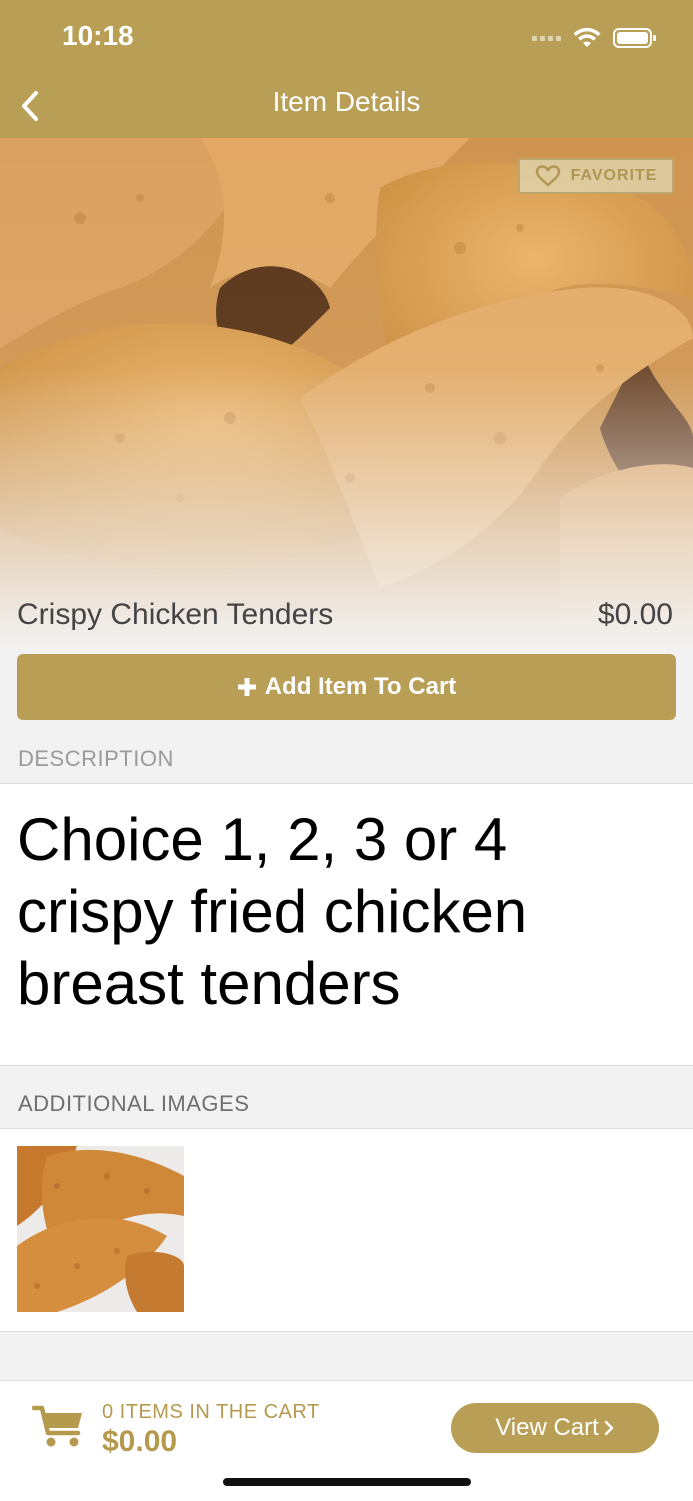 The width and height of the screenshot is (693, 1501). I want to click on cart-item-count: 0 ITEMS IN THE CART, so click(211, 1412).